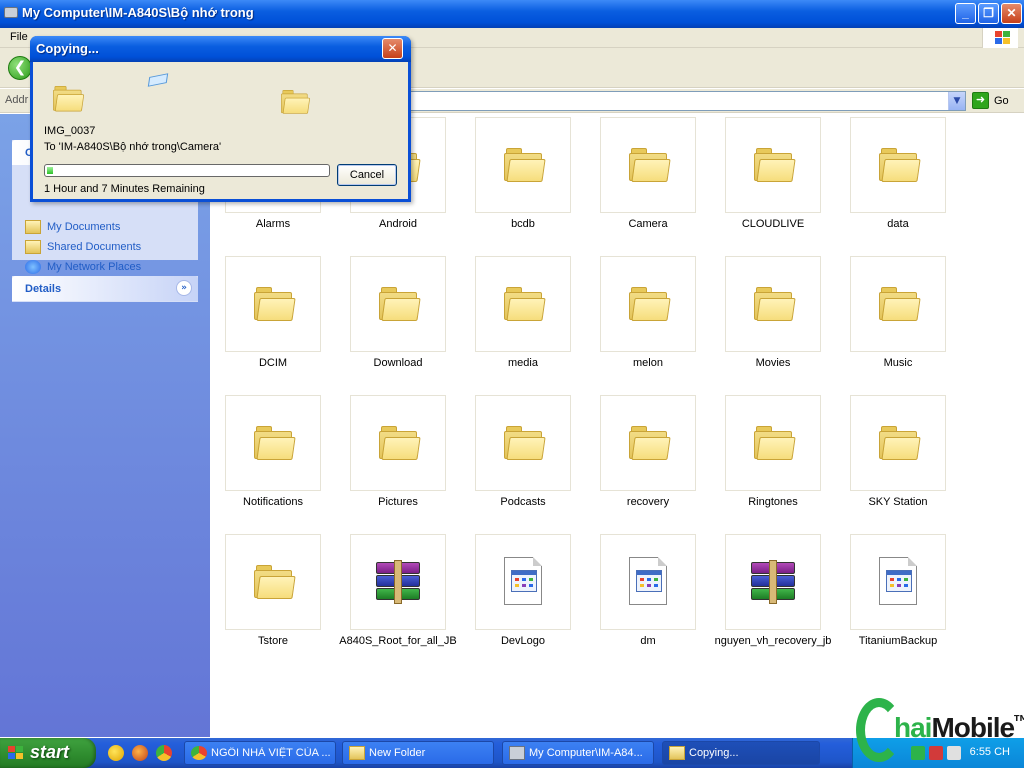  I want to click on source-folder-icon, so click(69, 99).